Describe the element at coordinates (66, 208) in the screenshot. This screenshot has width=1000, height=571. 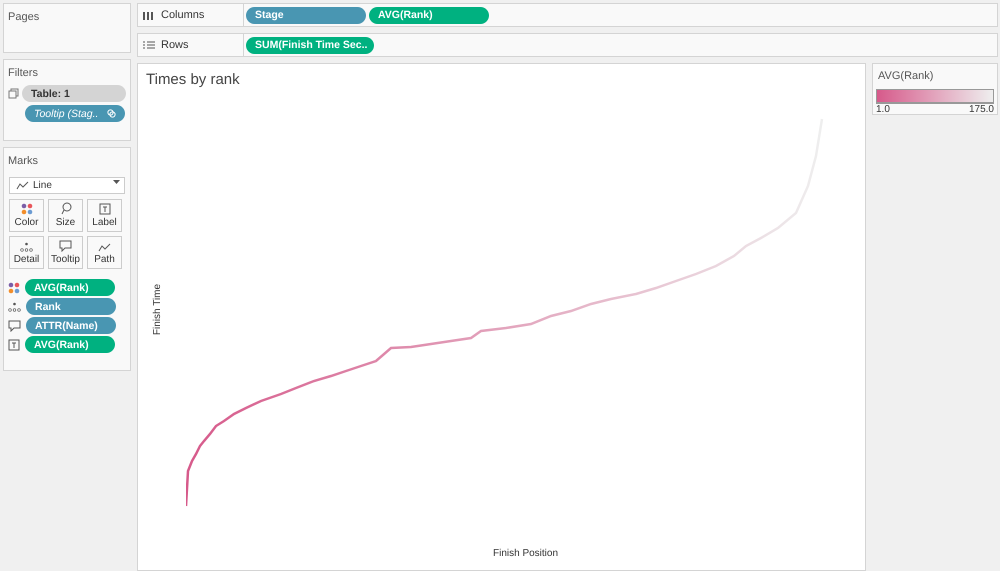
I see `lasso-icon` at that location.